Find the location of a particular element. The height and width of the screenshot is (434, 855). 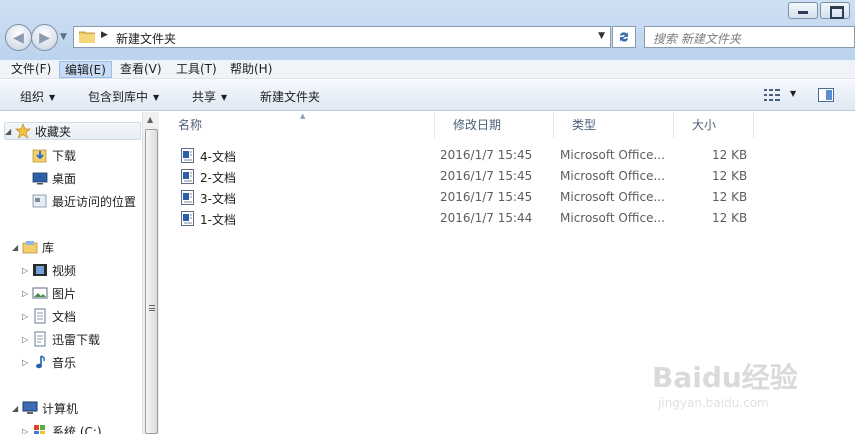

baidu-watermark: Baidu经验 jingyan.baidu.com is located at coordinates (752, 383).